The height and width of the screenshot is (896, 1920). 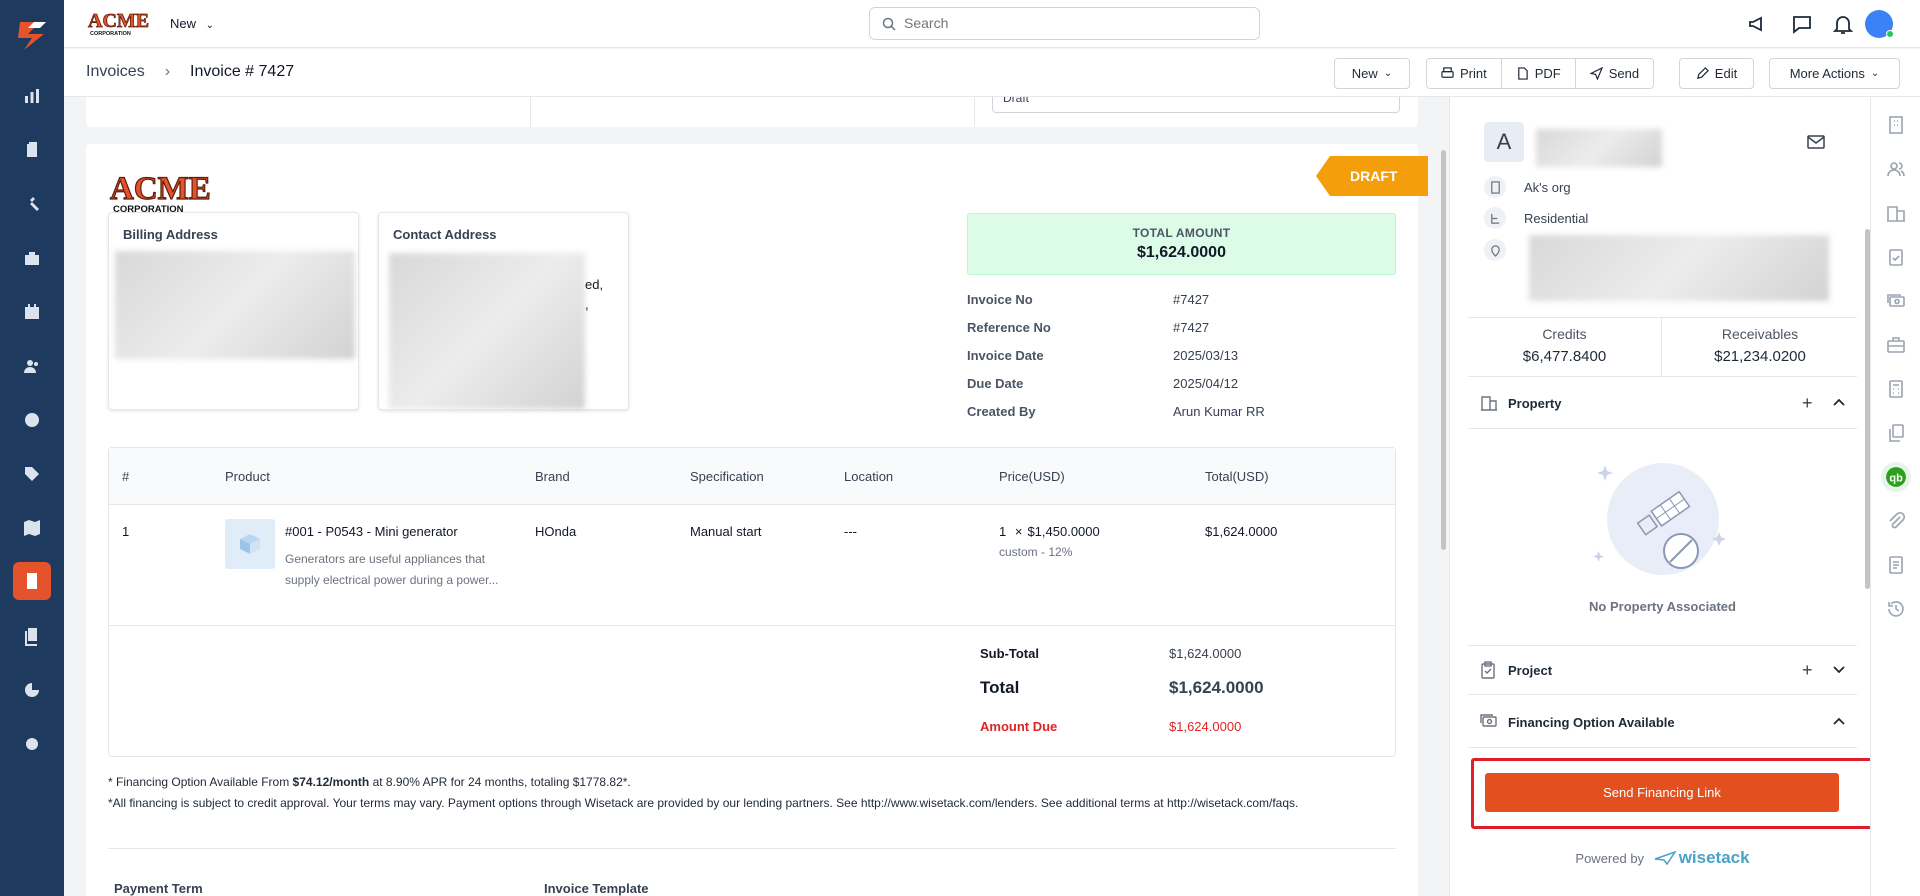 What do you see at coordinates (1879, 24) in the screenshot?
I see `user-avatar` at bounding box center [1879, 24].